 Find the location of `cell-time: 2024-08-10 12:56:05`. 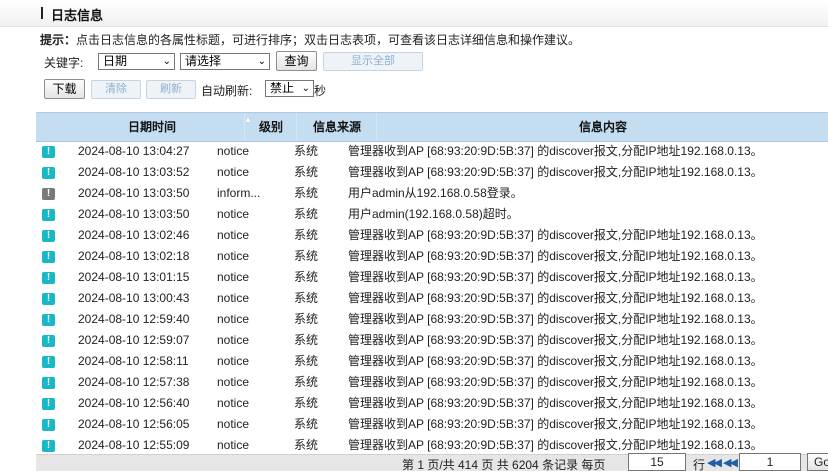

cell-time: 2024-08-10 12:56:05 is located at coordinates (134, 424).